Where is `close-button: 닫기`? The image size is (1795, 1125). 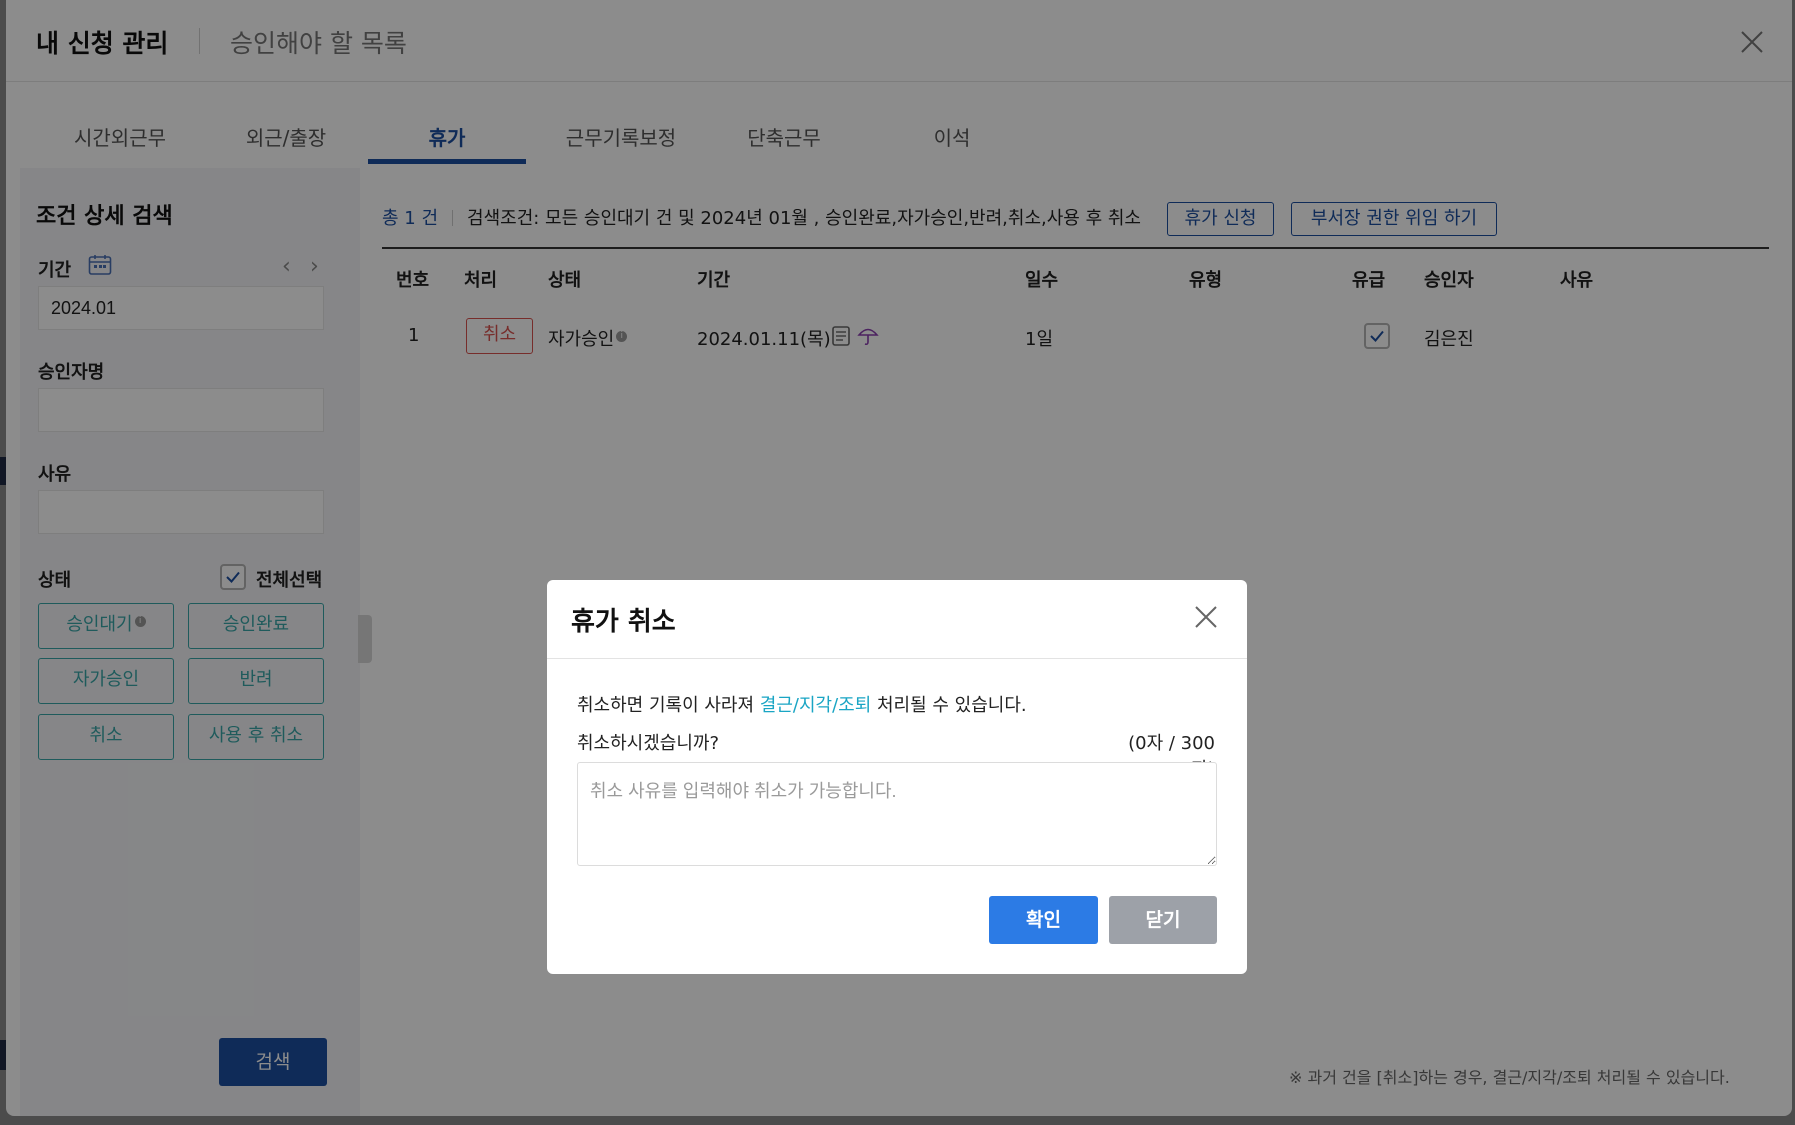 close-button: 닫기 is located at coordinates (1163, 920).